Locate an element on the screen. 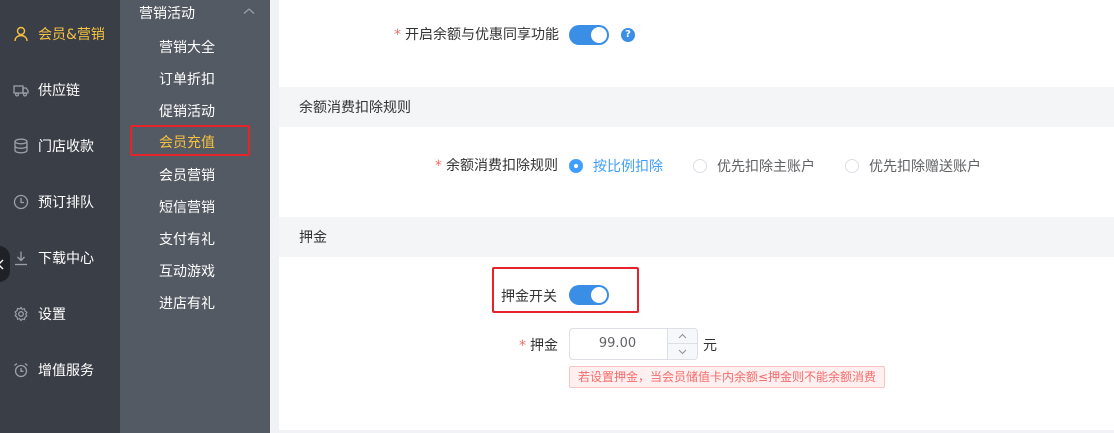  subnav-interactive-games: 互动游戏 is located at coordinates (195, 271).